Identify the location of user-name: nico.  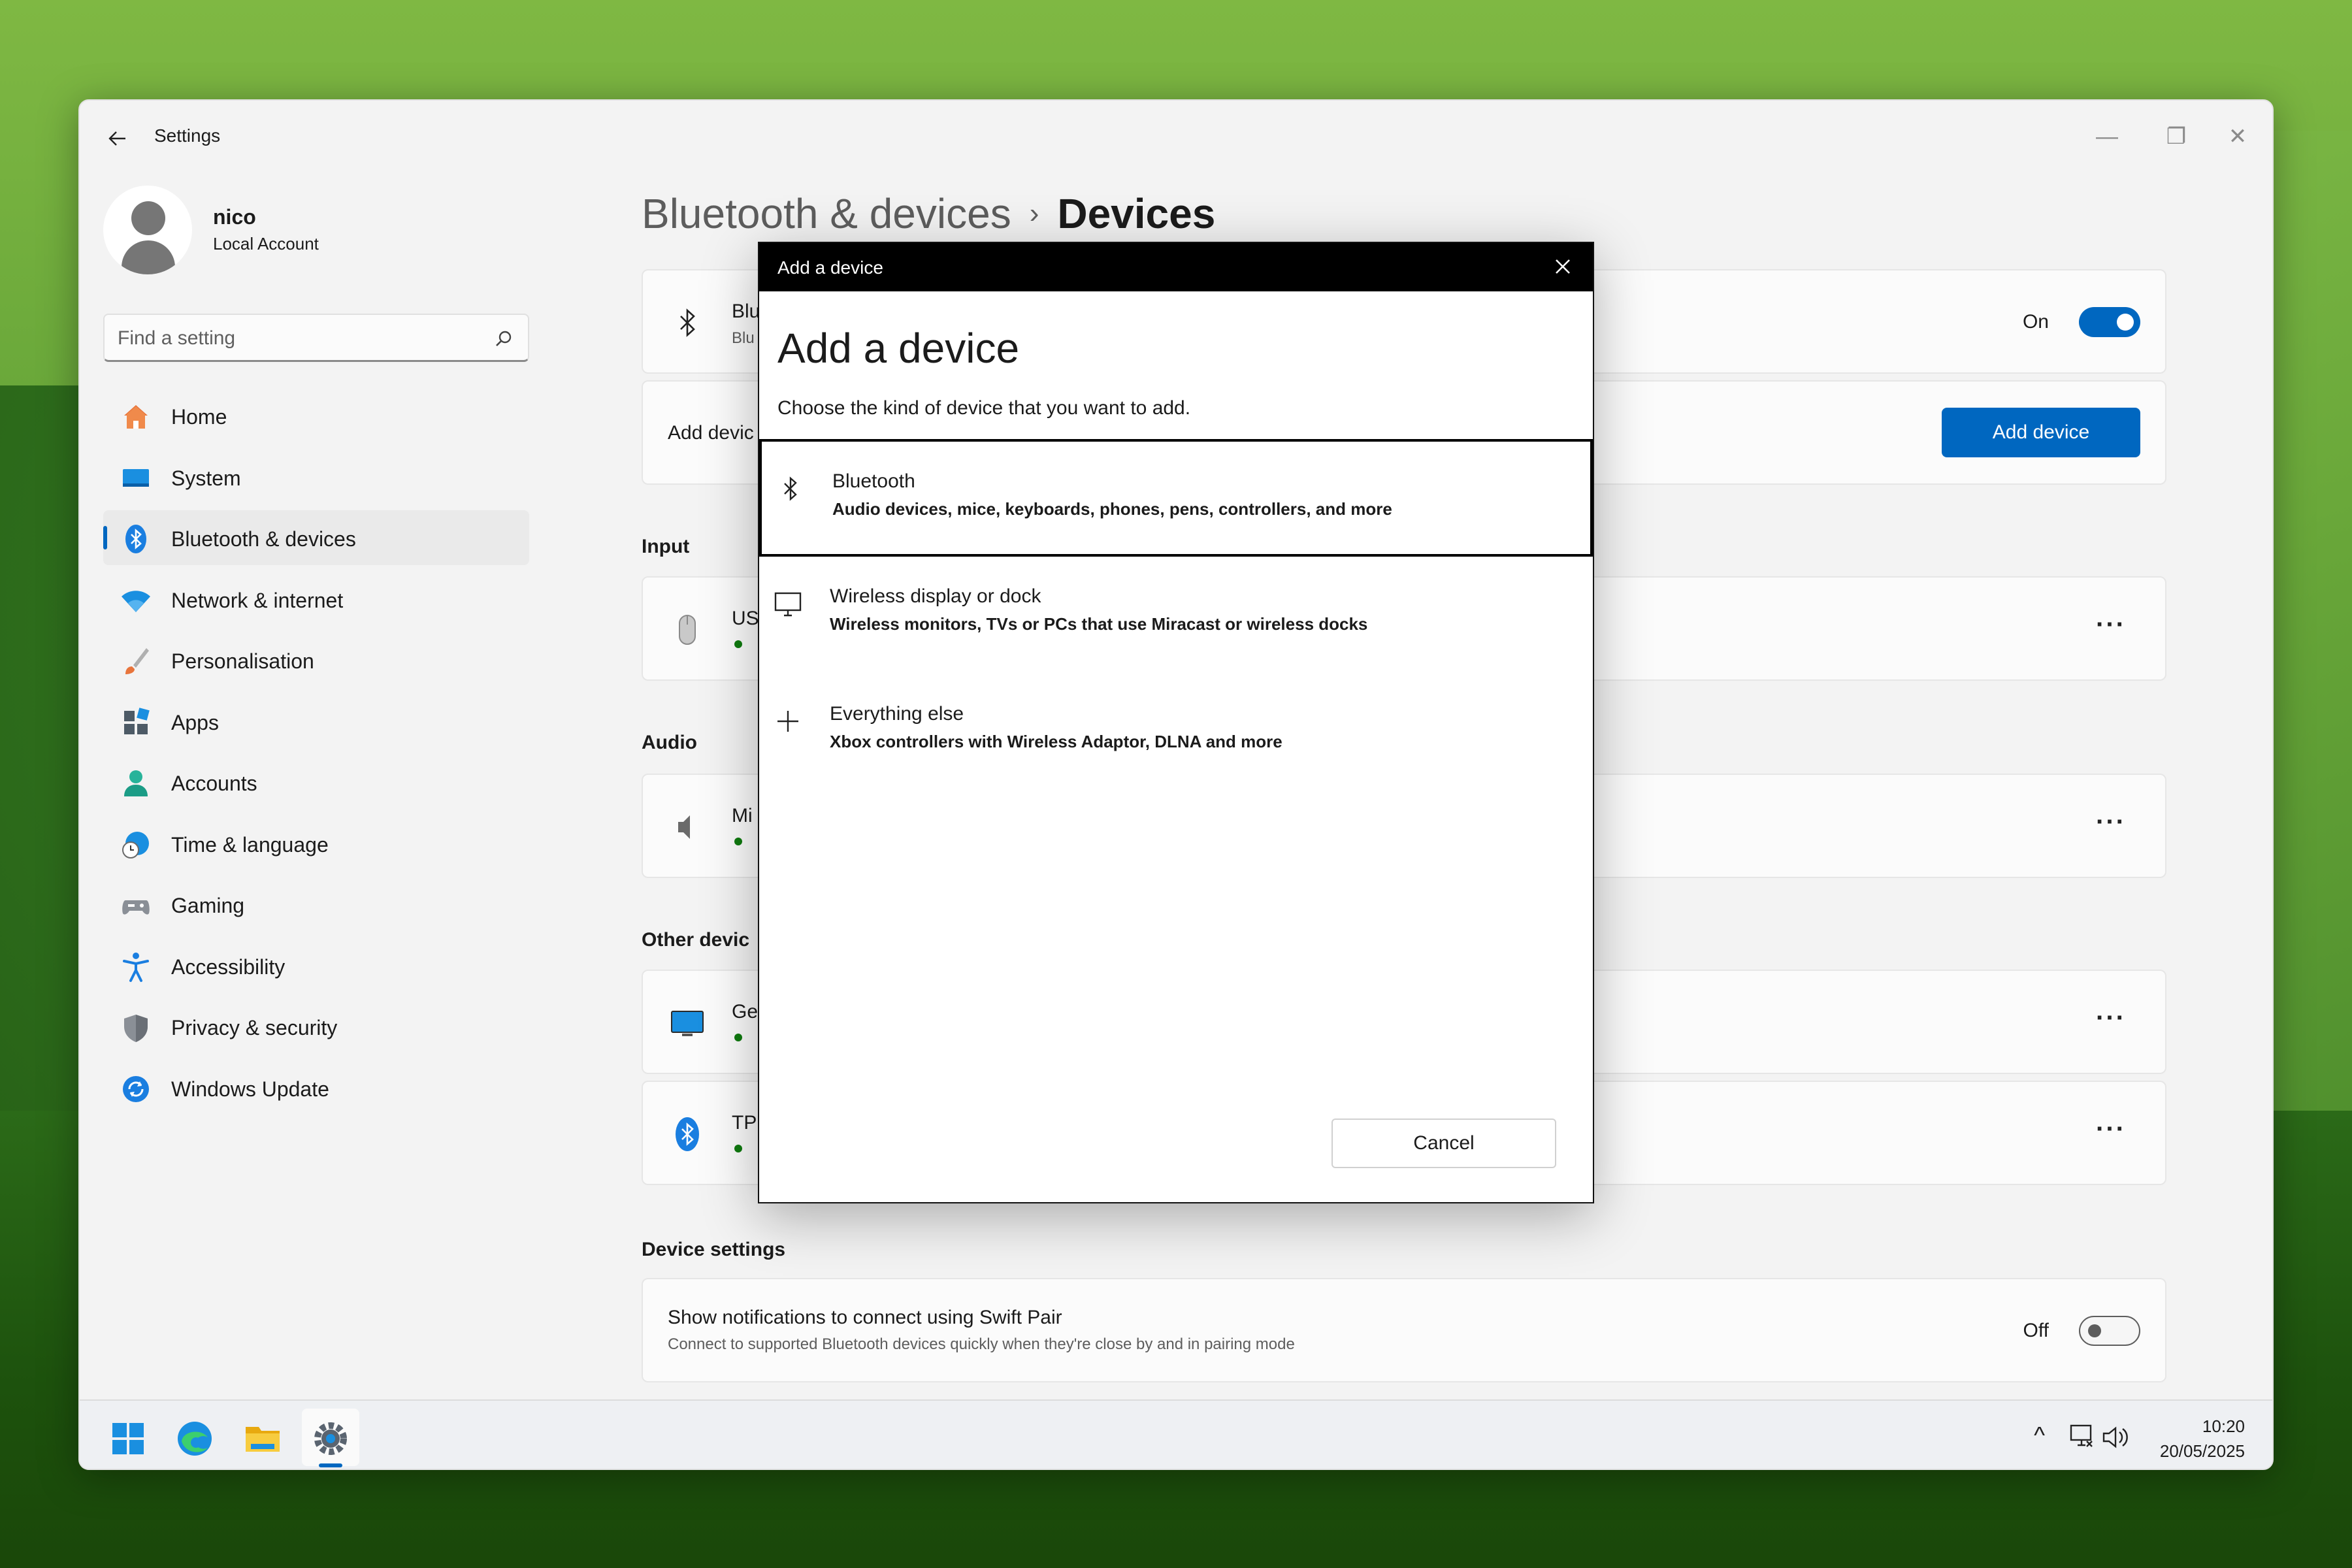
(234, 217).